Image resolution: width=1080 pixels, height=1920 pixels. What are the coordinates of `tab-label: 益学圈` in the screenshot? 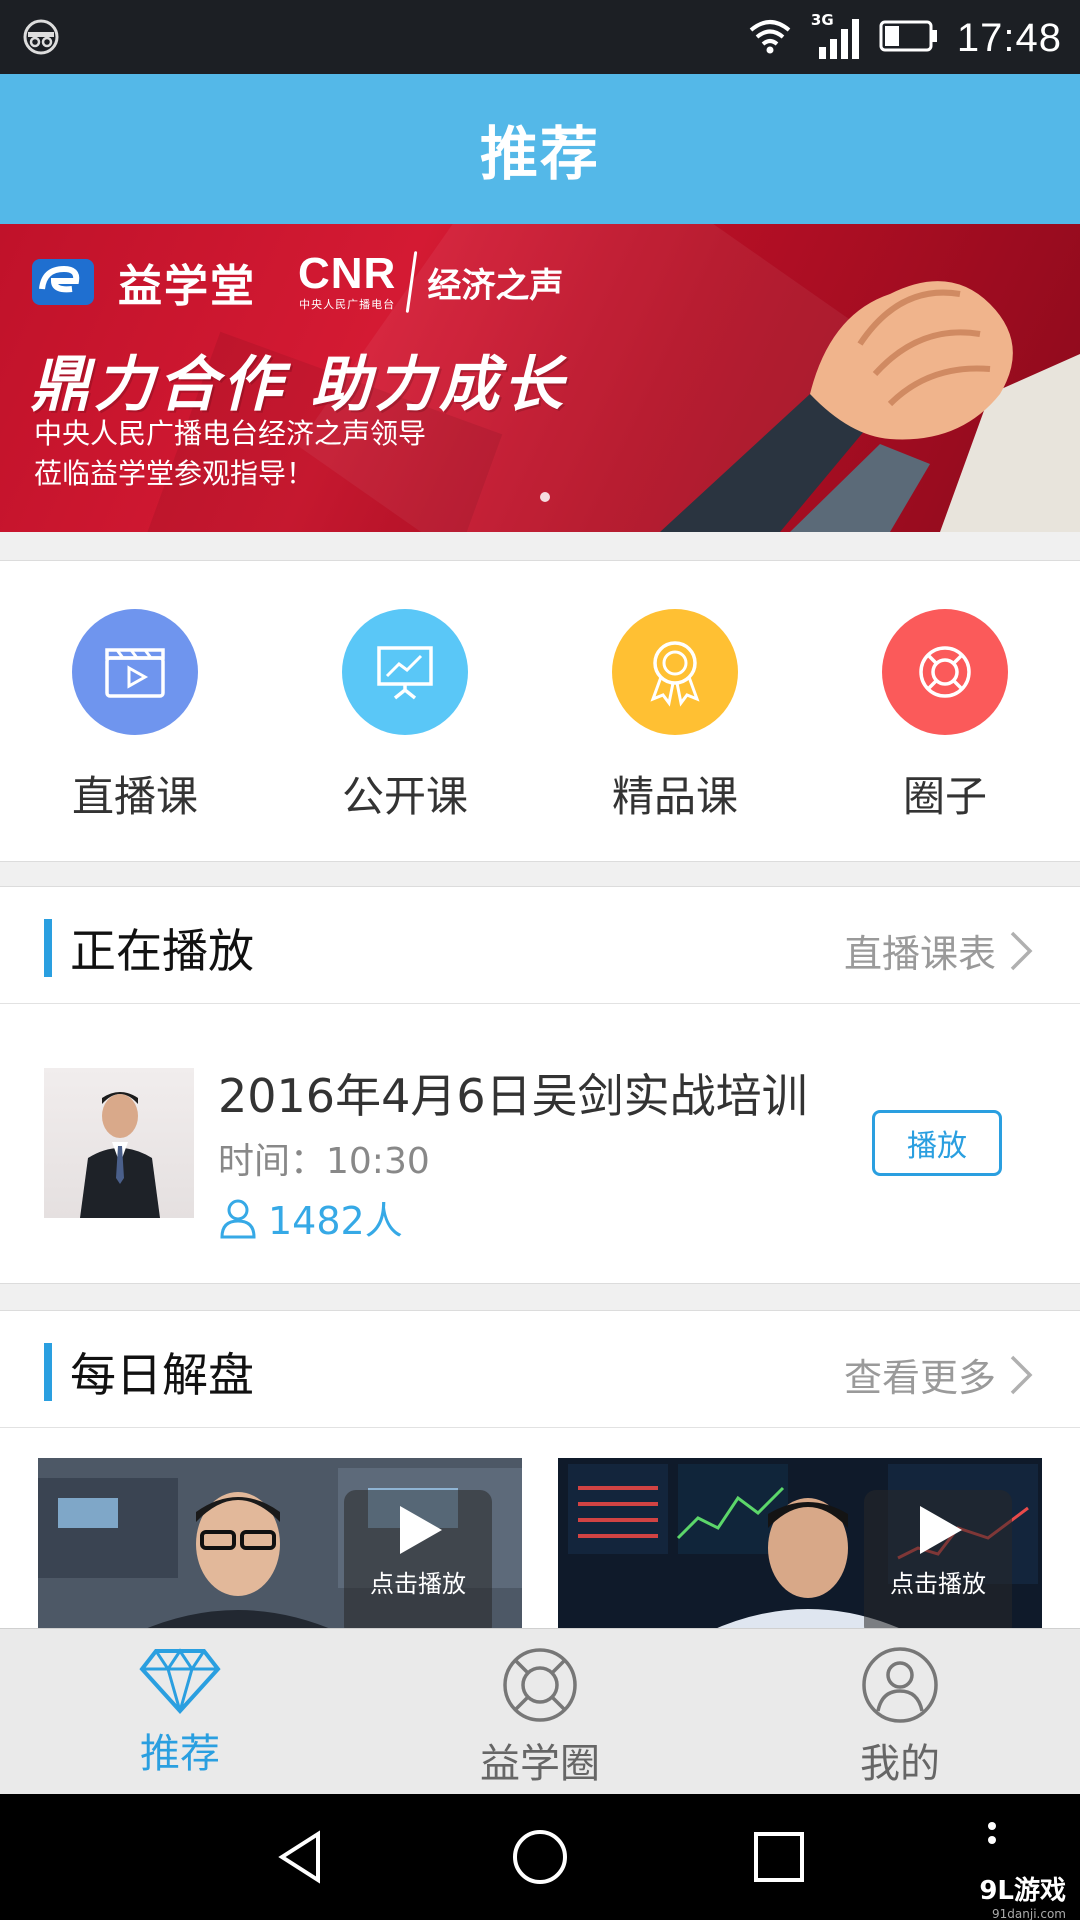 It's located at (540, 1764).